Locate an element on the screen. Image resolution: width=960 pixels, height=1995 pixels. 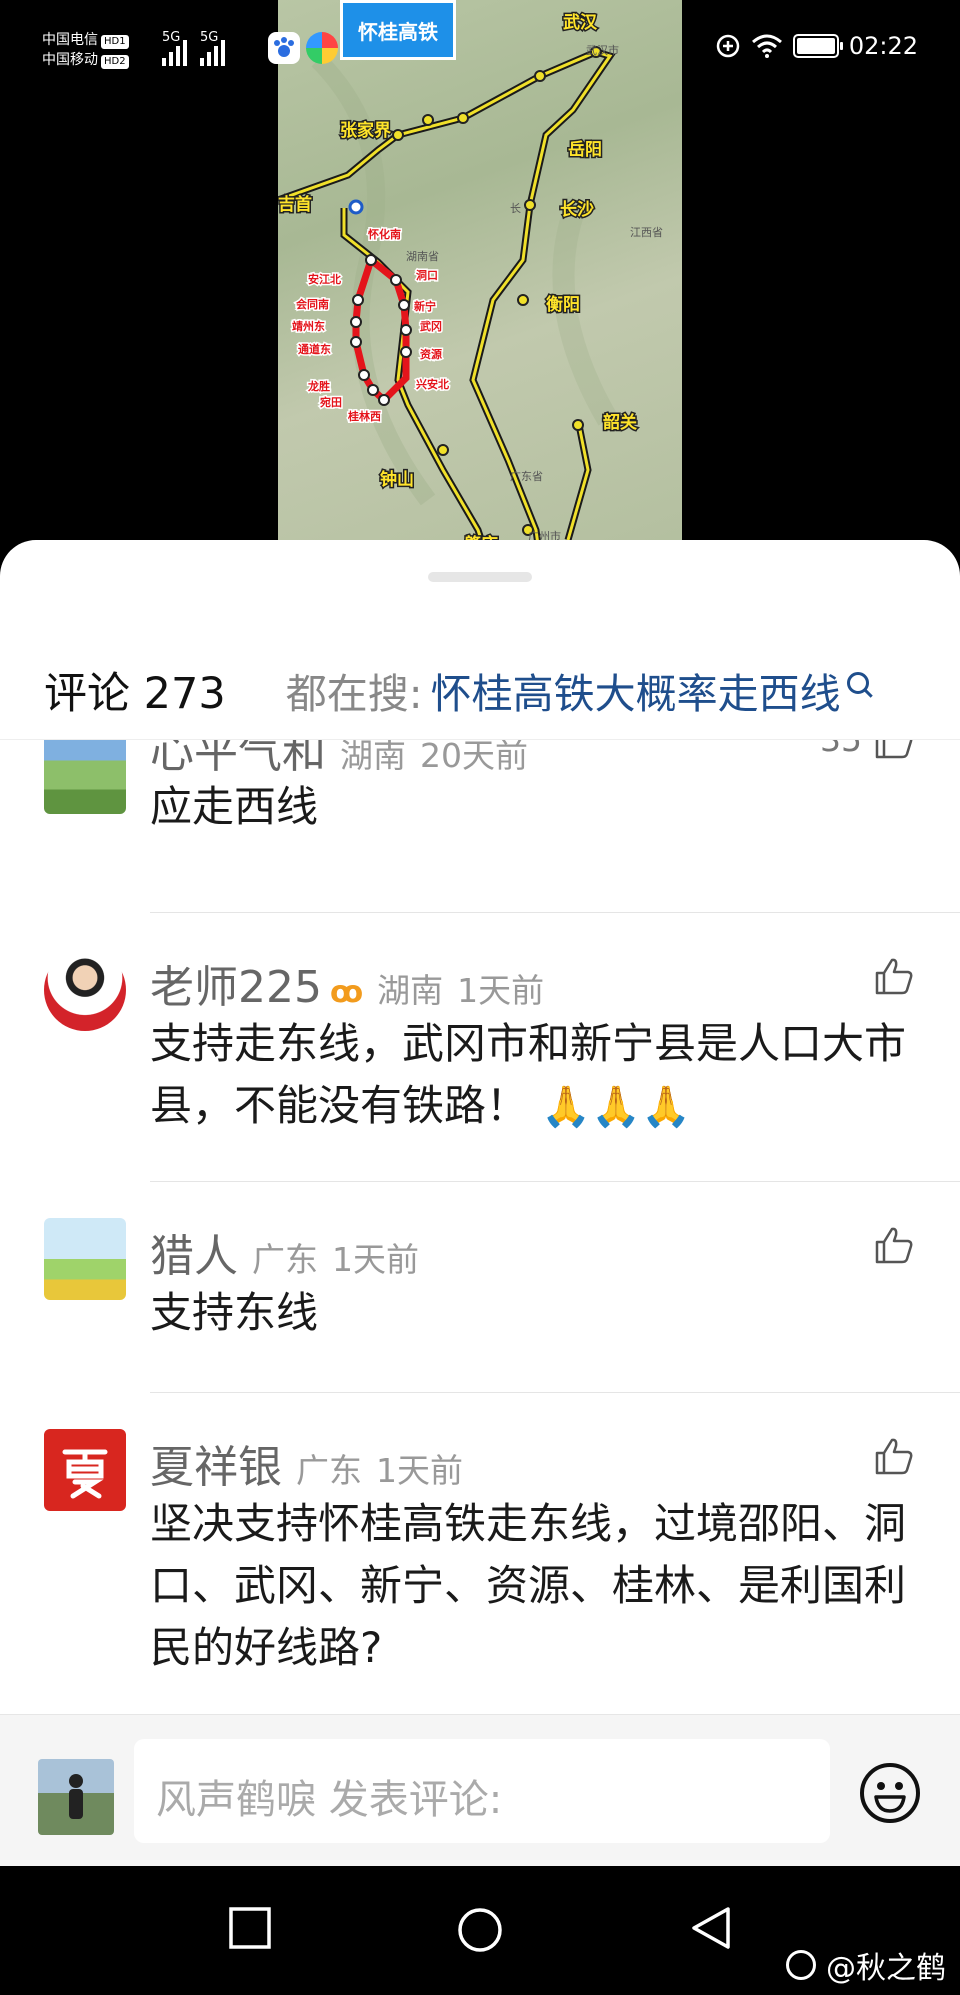
emoji-button-icon is located at coordinates (890, 1793).